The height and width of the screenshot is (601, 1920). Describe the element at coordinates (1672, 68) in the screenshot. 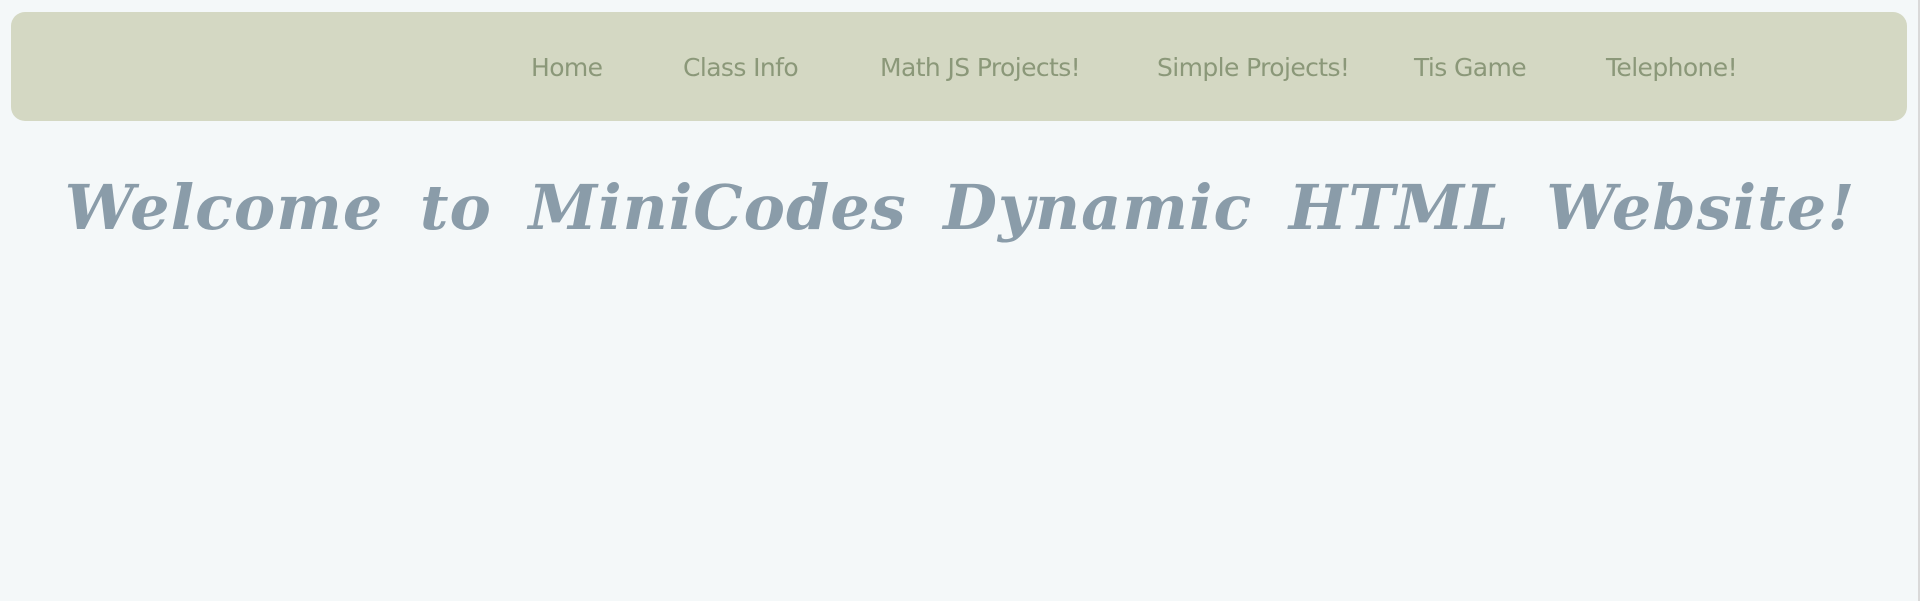

I see `nav-link-telephone: Telephone!` at that location.